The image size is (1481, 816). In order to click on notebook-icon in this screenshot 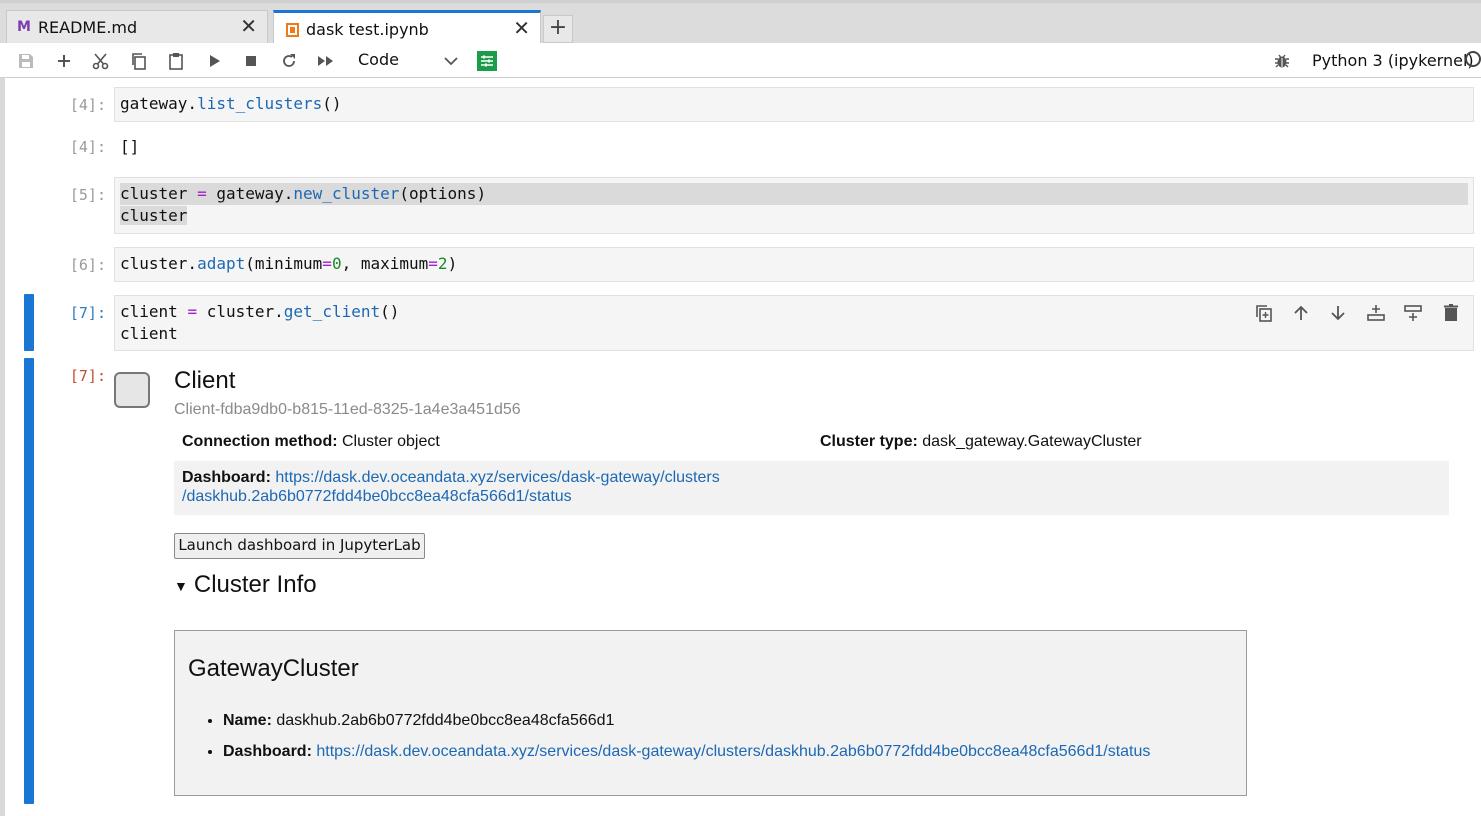, I will do `click(292, 29)`.